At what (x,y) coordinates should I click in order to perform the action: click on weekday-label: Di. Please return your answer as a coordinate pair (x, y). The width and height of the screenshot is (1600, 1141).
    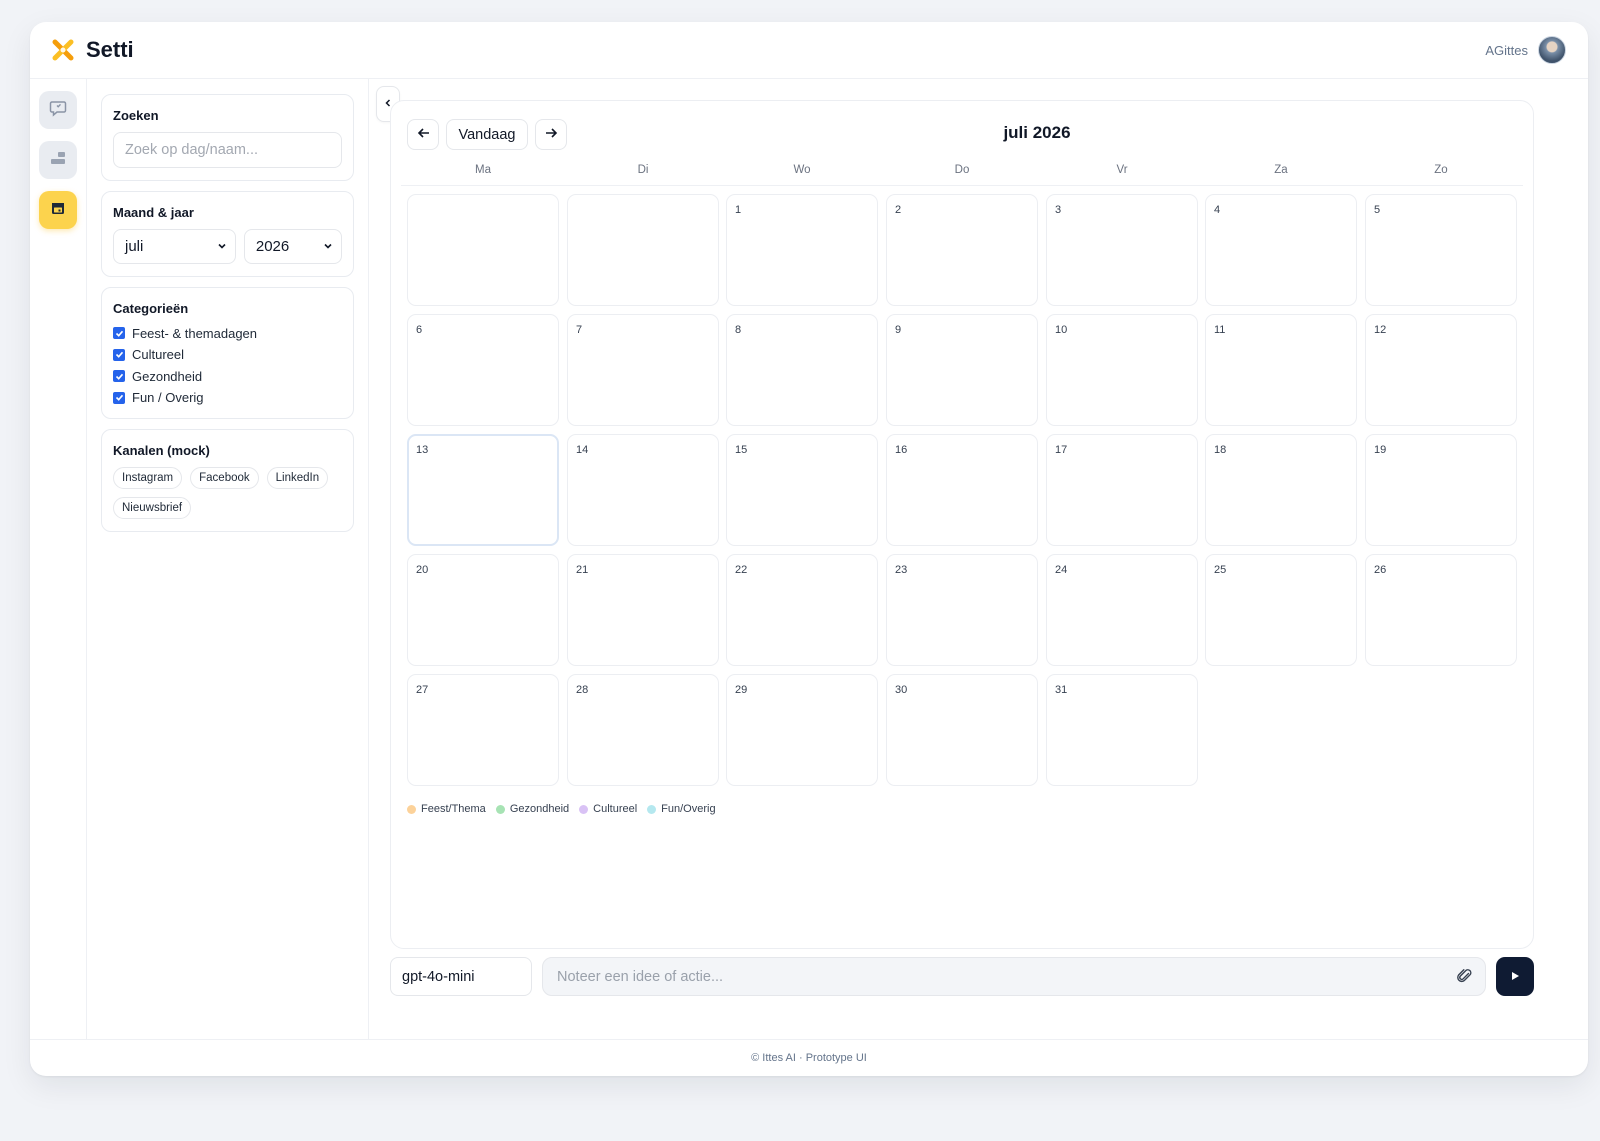
    Looking at the image, I should click on (643, 170).